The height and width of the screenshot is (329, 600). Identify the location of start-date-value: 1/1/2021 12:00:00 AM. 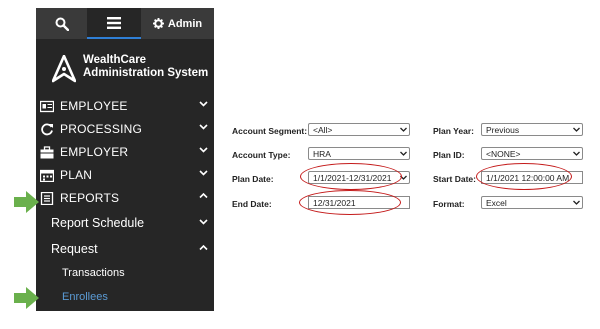
(528, 178).